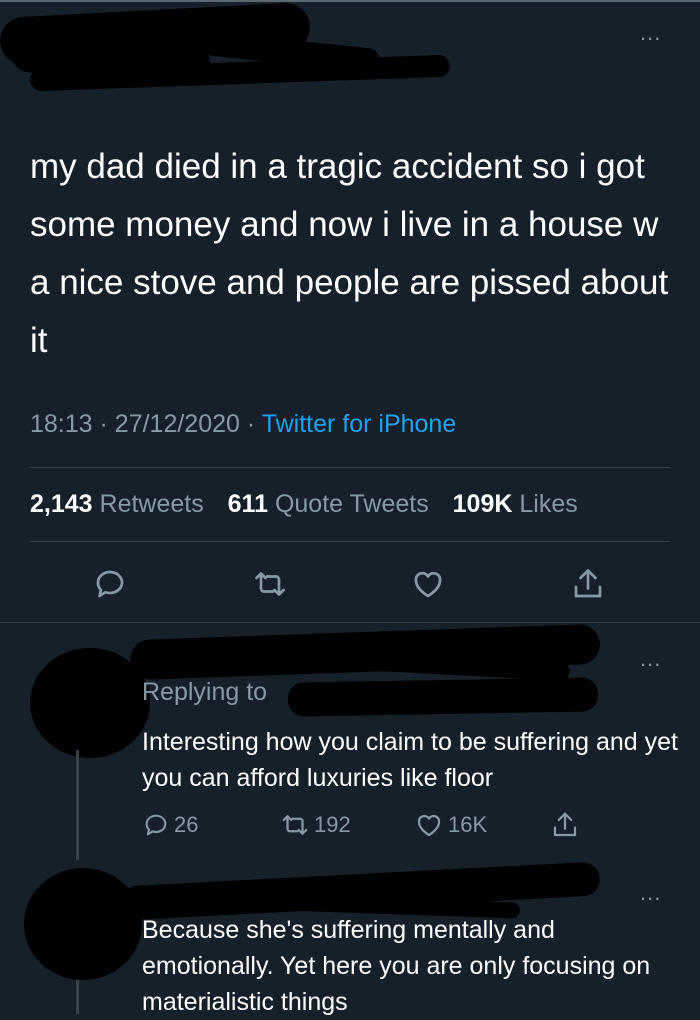  Describe the element at coordinates (352, 504) in the screenshot. I see `quotes-label: Quote Tweets` at that location.